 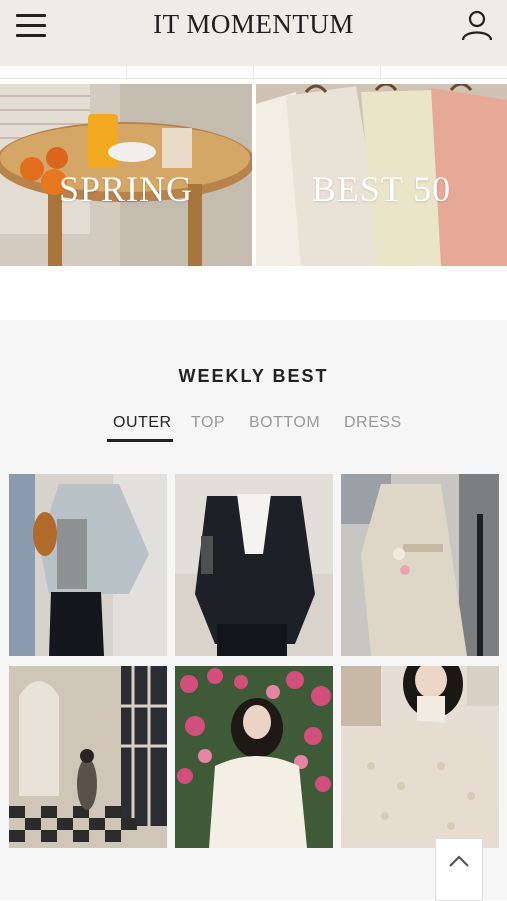 What do you see at coordinates (253, 24) in the screenshot?
I see `brand-logo: IT MOMENTUM` at bounding box center [253, 24].